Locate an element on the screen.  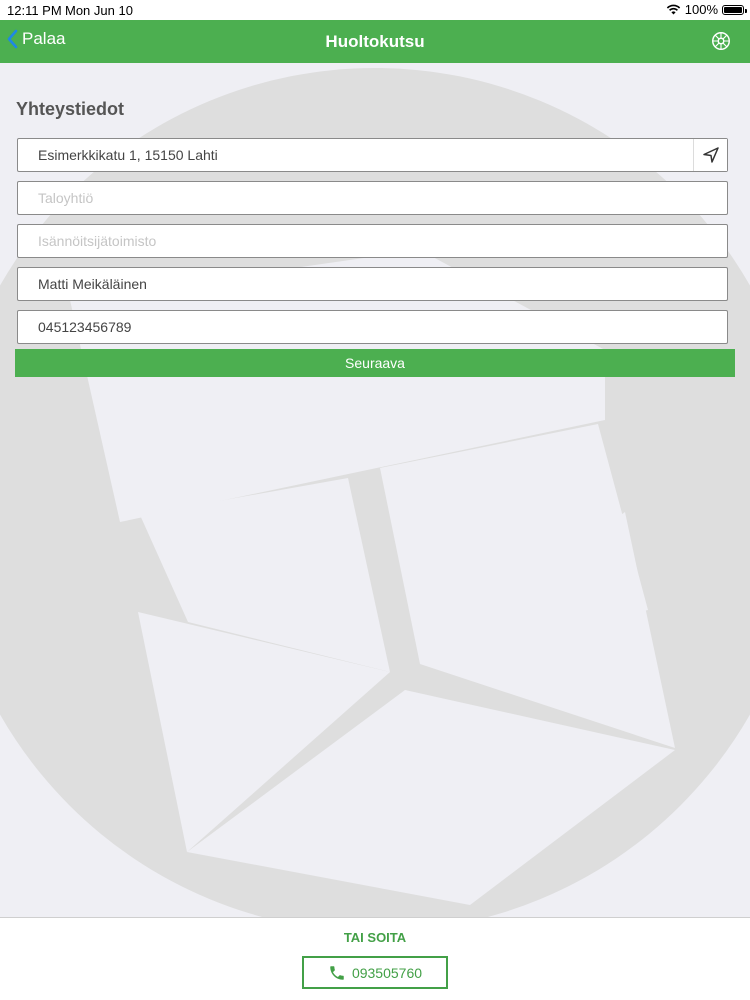
call-button: 093505760 is located at coordinates (375, 972).